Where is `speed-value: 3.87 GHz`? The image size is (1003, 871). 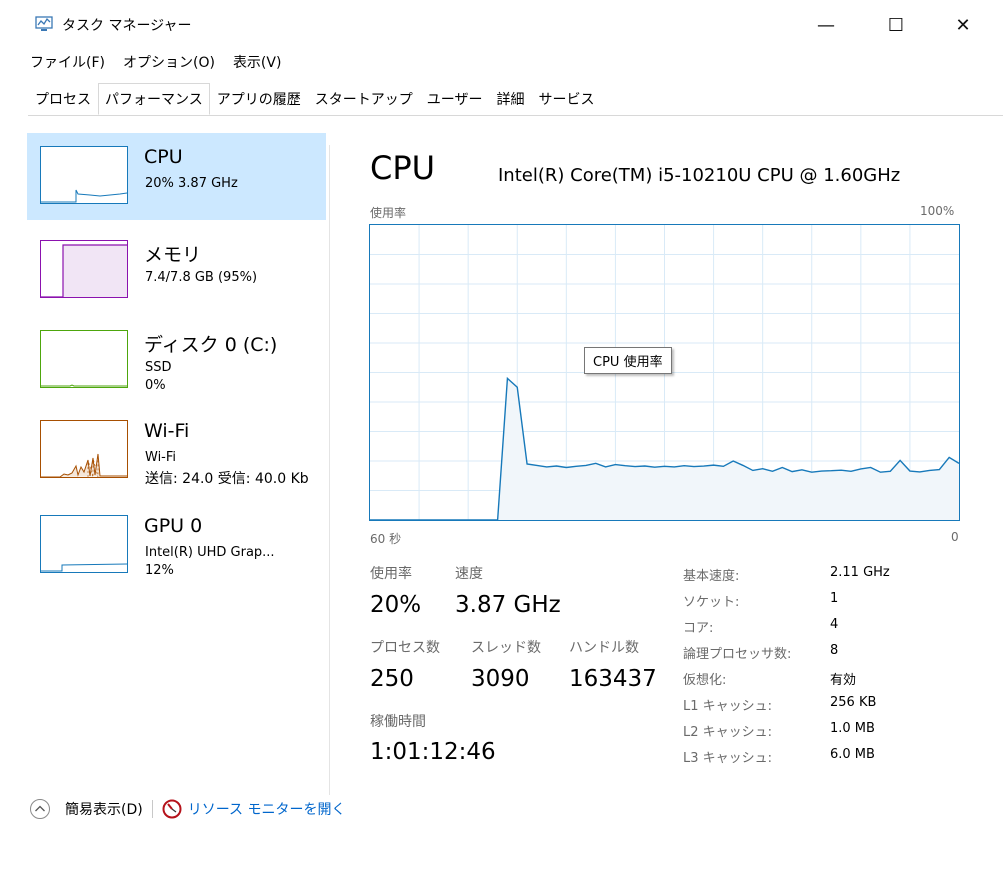 speed-value: 3.87 GHz is located at coordinates (508, 605).